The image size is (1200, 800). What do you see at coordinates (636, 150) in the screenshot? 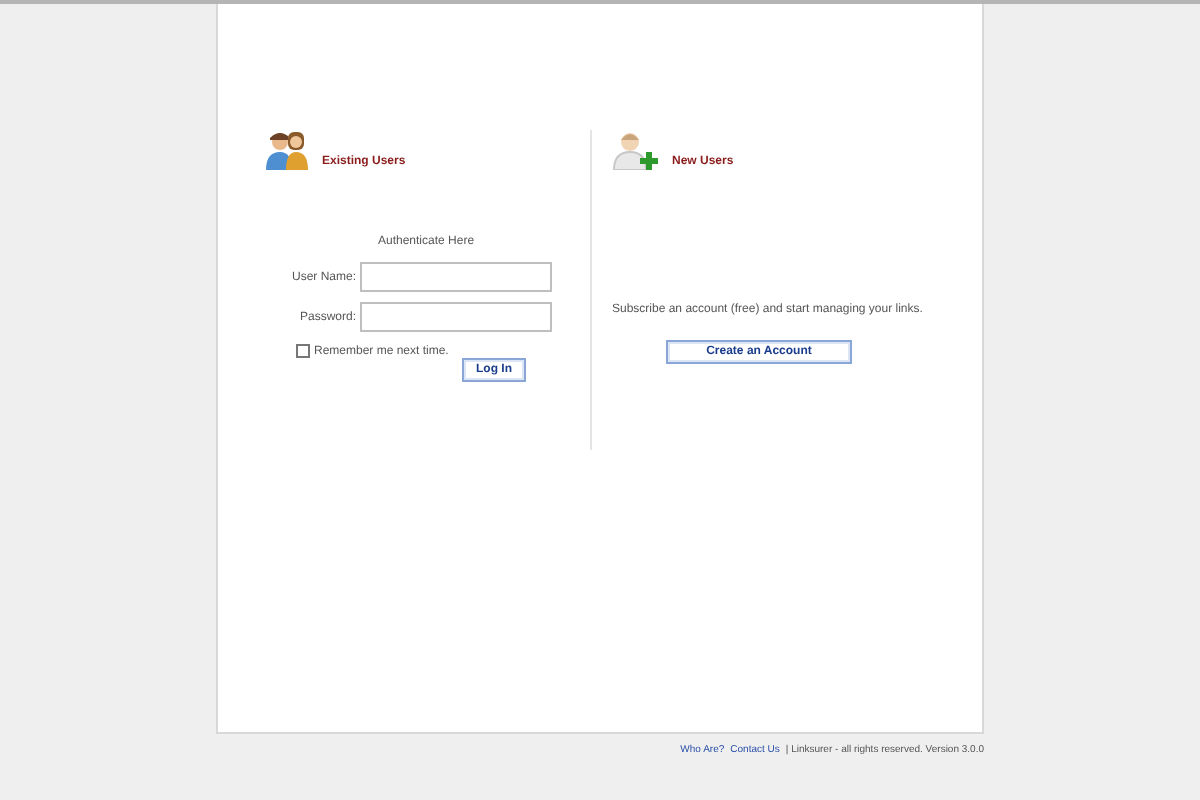
I see `add-user-icon` at bounding box center [636, 150].